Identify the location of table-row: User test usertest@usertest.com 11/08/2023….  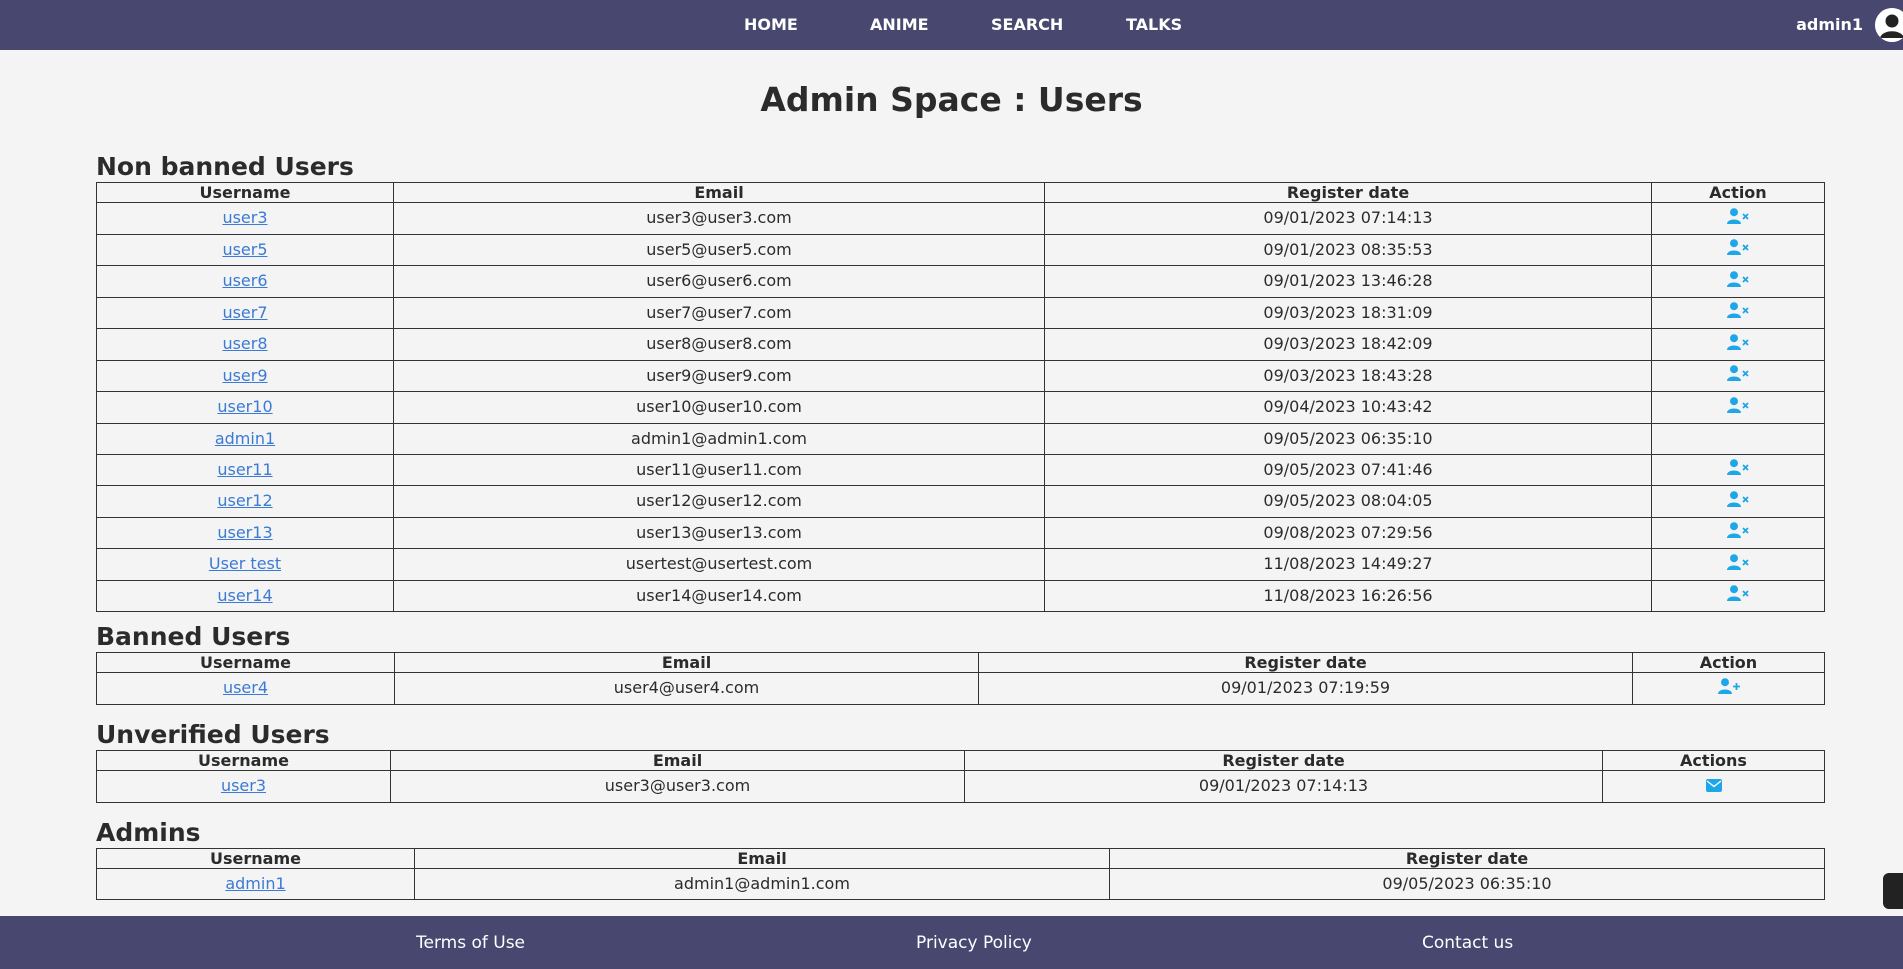
(960, 564).